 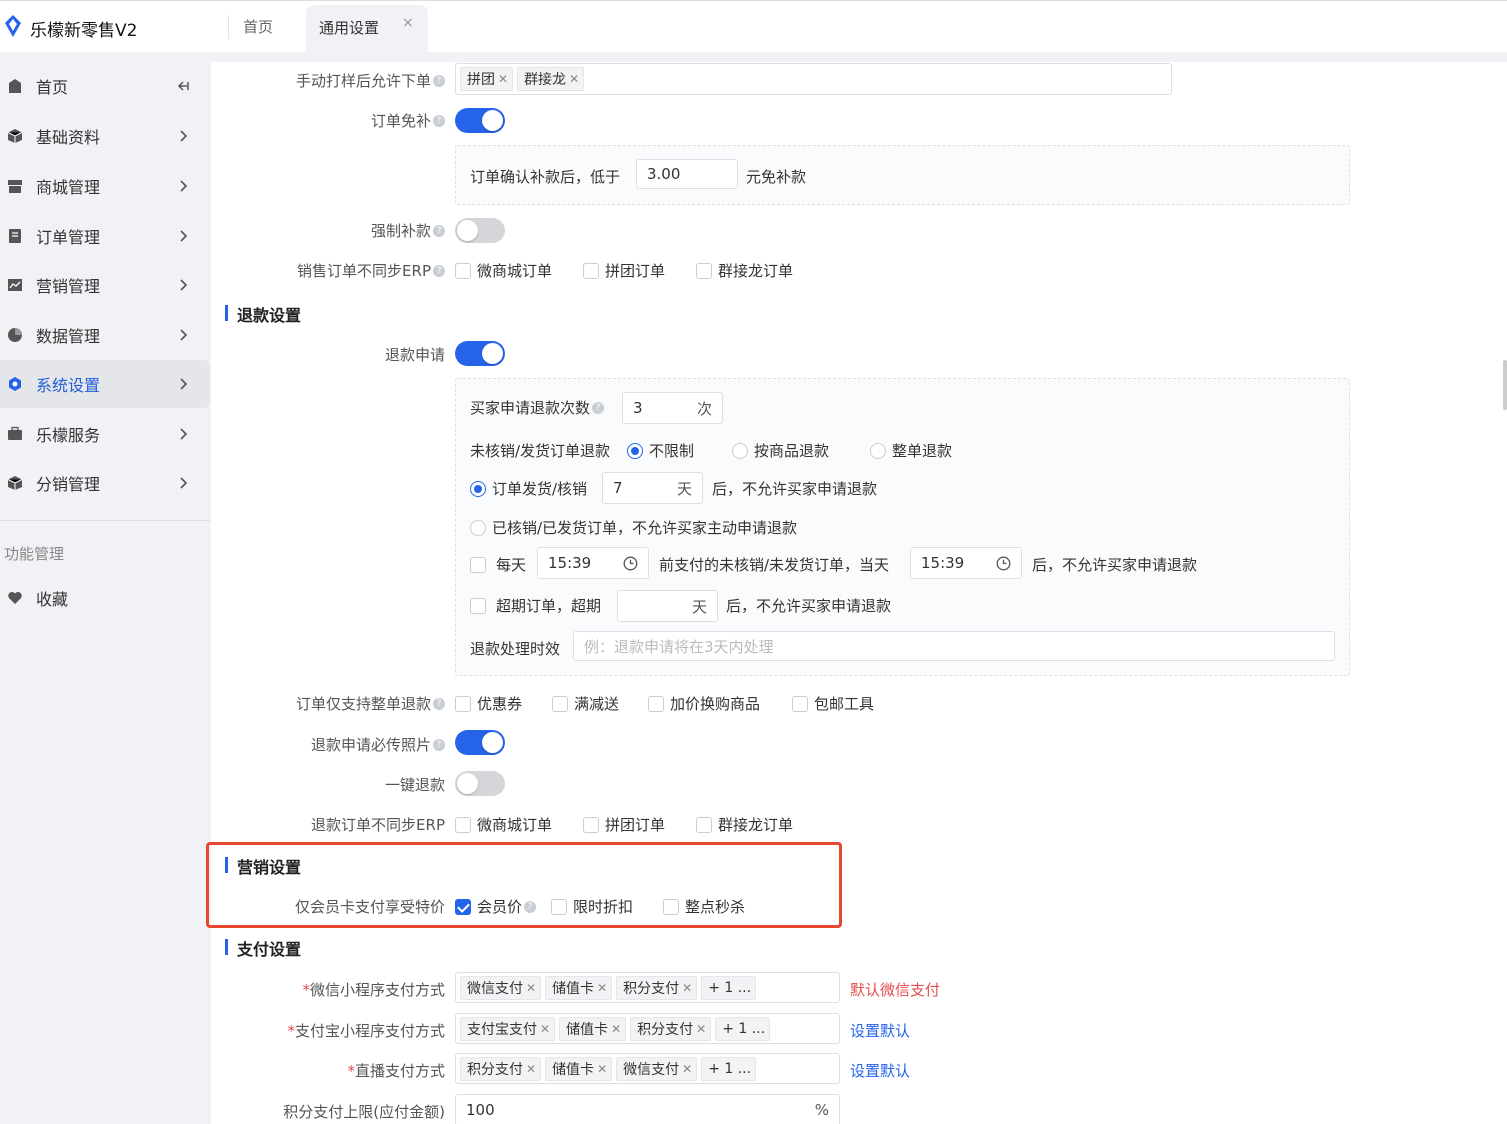 What do you see at coordinates (895, 989) in the screenshot?
I see `default-wechat-pay-link: 默认微信支付` at bounding box center [895, 989].